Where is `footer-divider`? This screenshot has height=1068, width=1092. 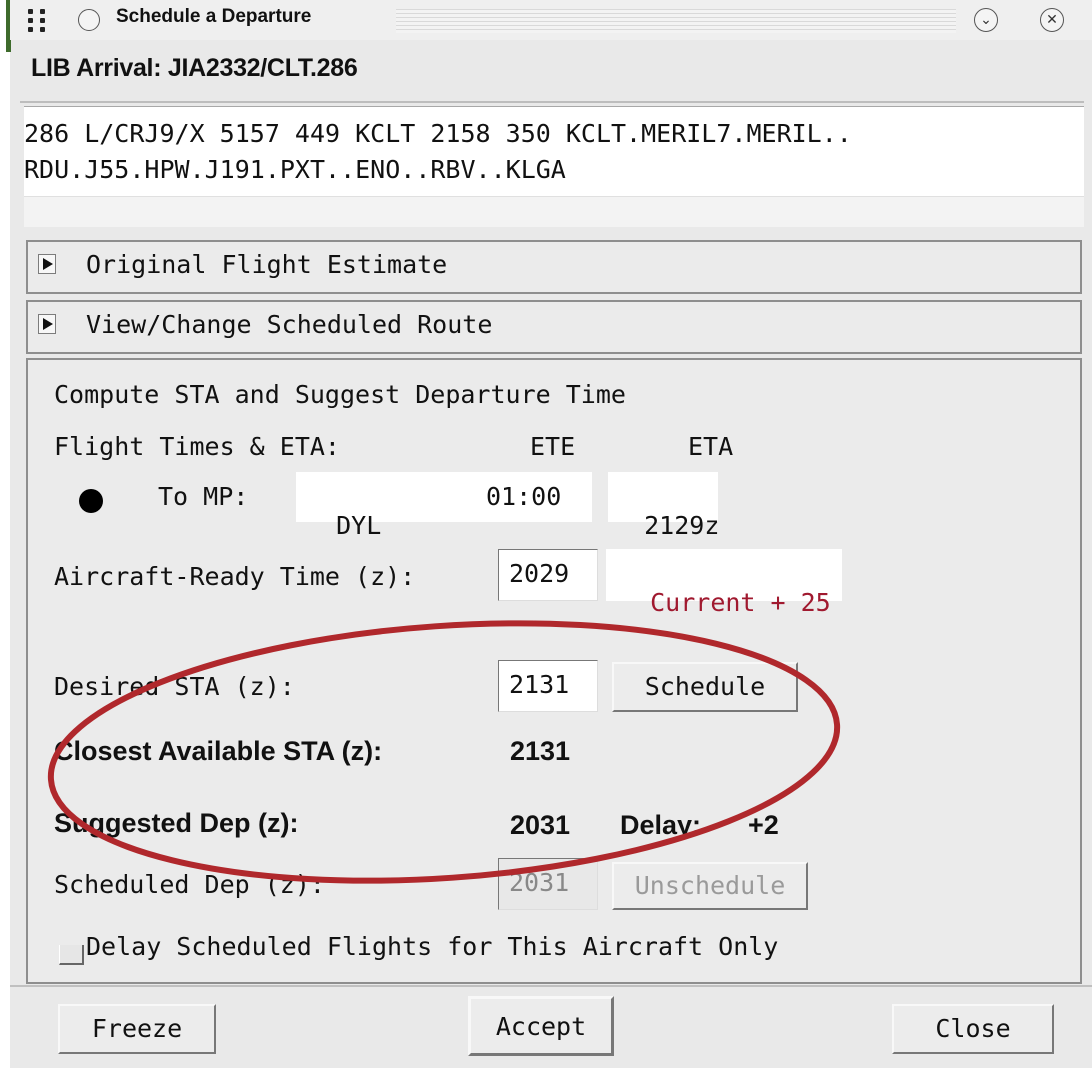 footer-divider is located at coordinates (551, 986).